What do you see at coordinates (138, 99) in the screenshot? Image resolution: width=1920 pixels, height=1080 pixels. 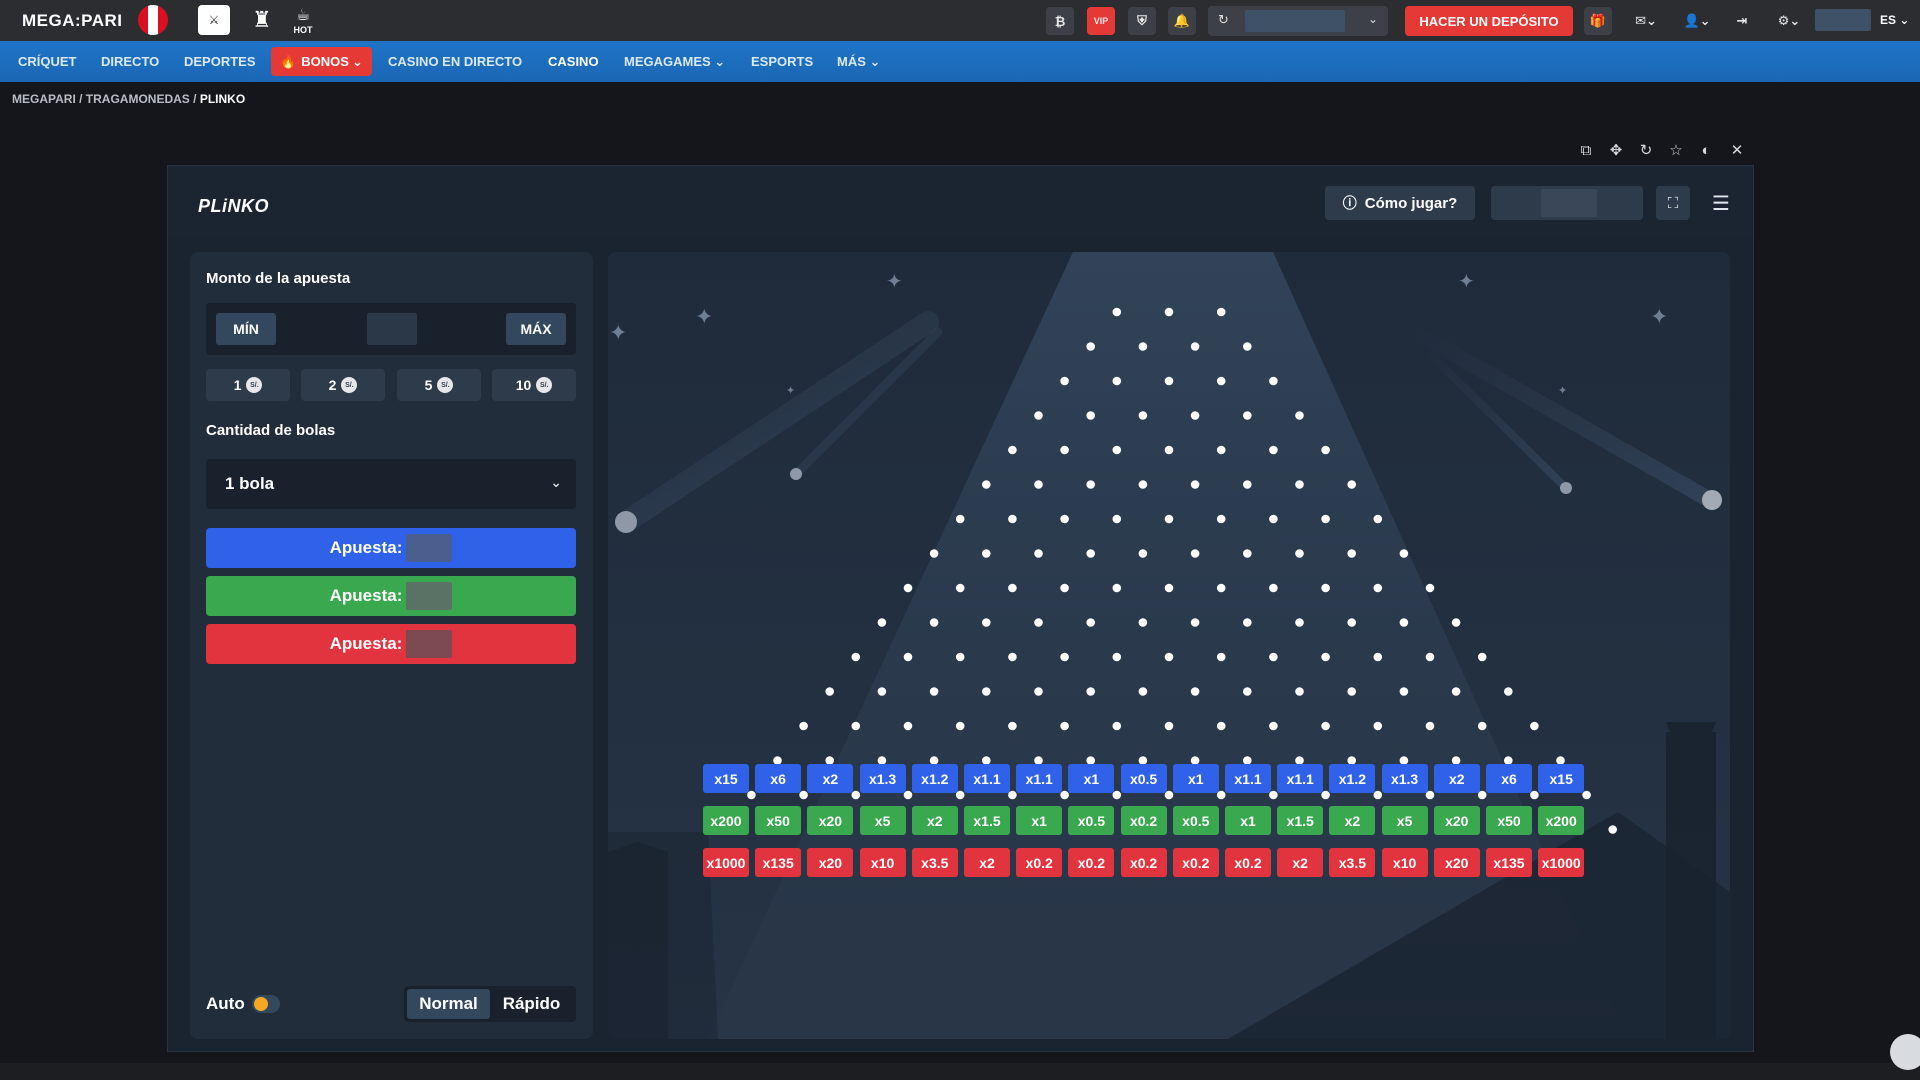 I see `breadcrumb-slots: TRAGAMONEDAS` at bounding box center [138, 99].